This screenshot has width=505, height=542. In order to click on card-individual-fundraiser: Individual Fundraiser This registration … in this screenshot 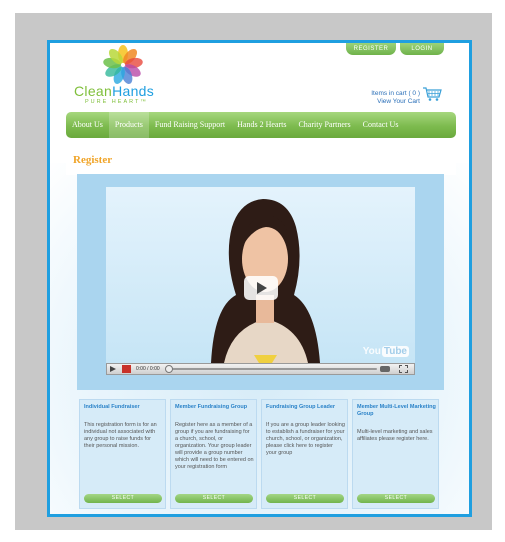, I will do `click(122, 454)`.